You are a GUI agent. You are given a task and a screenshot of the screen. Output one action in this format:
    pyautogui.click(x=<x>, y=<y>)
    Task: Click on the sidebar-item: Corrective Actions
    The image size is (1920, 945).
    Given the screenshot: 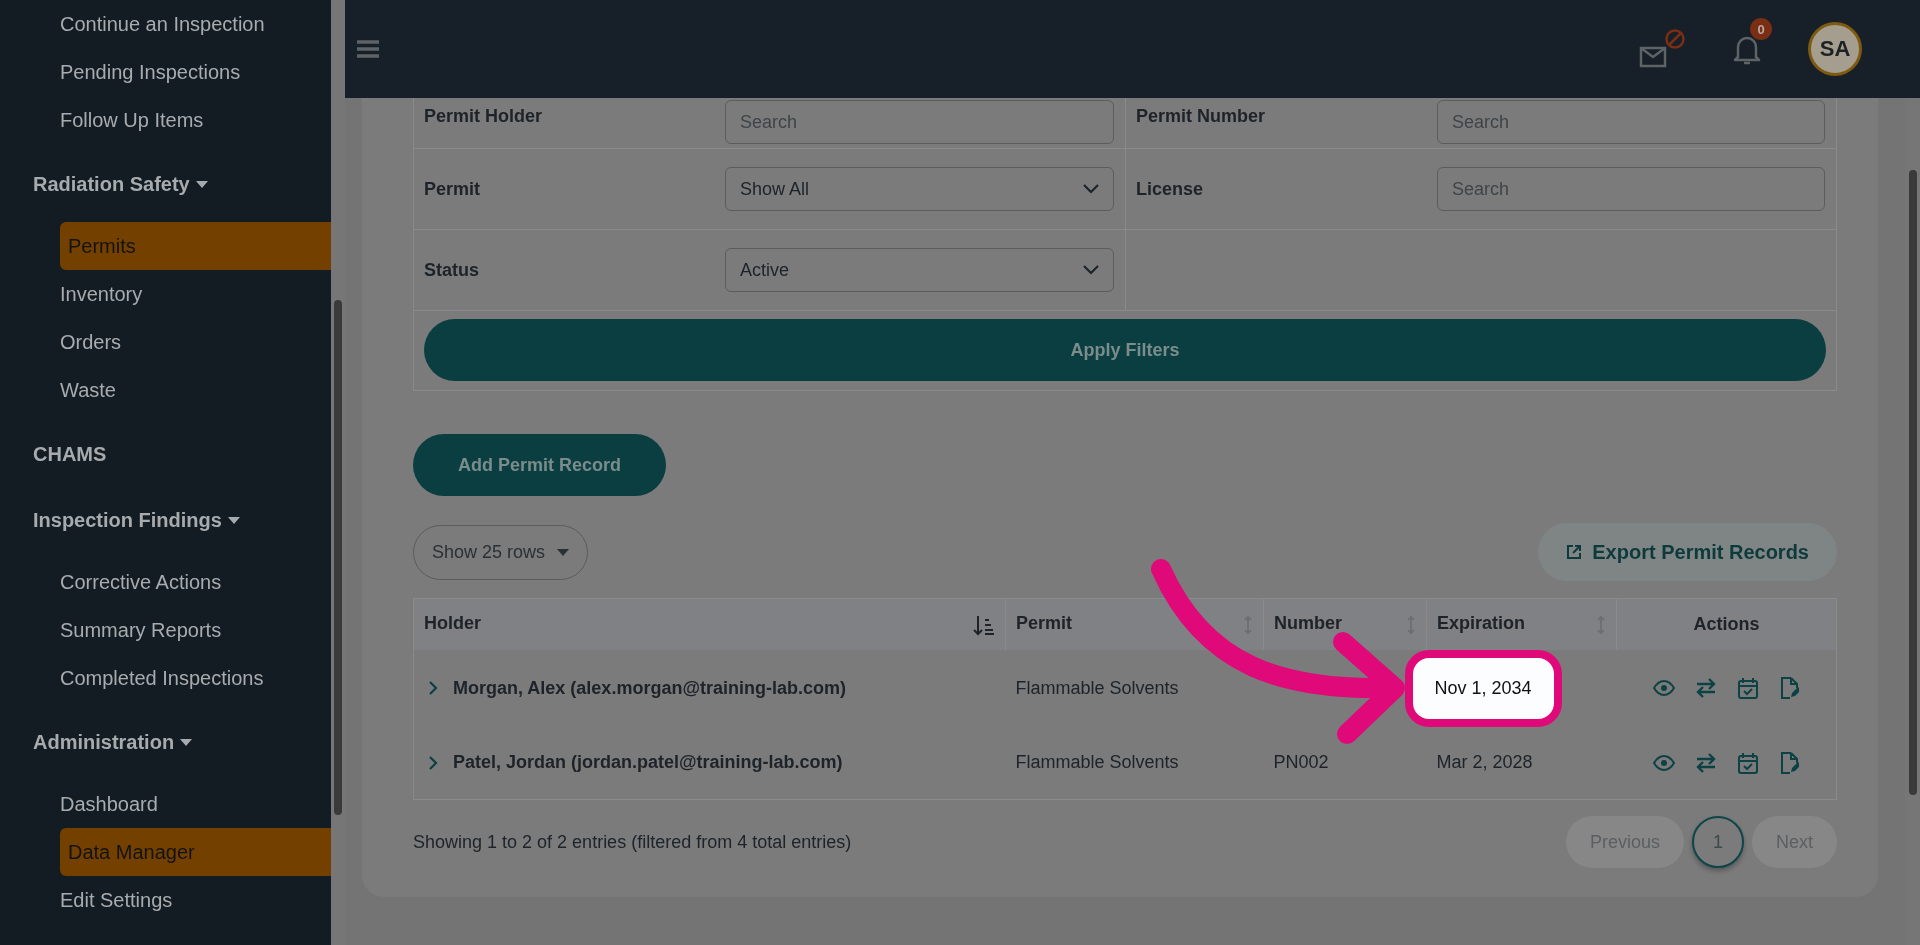 What is the action you would take?
    pyautogui.click(x=195, y=582)
    